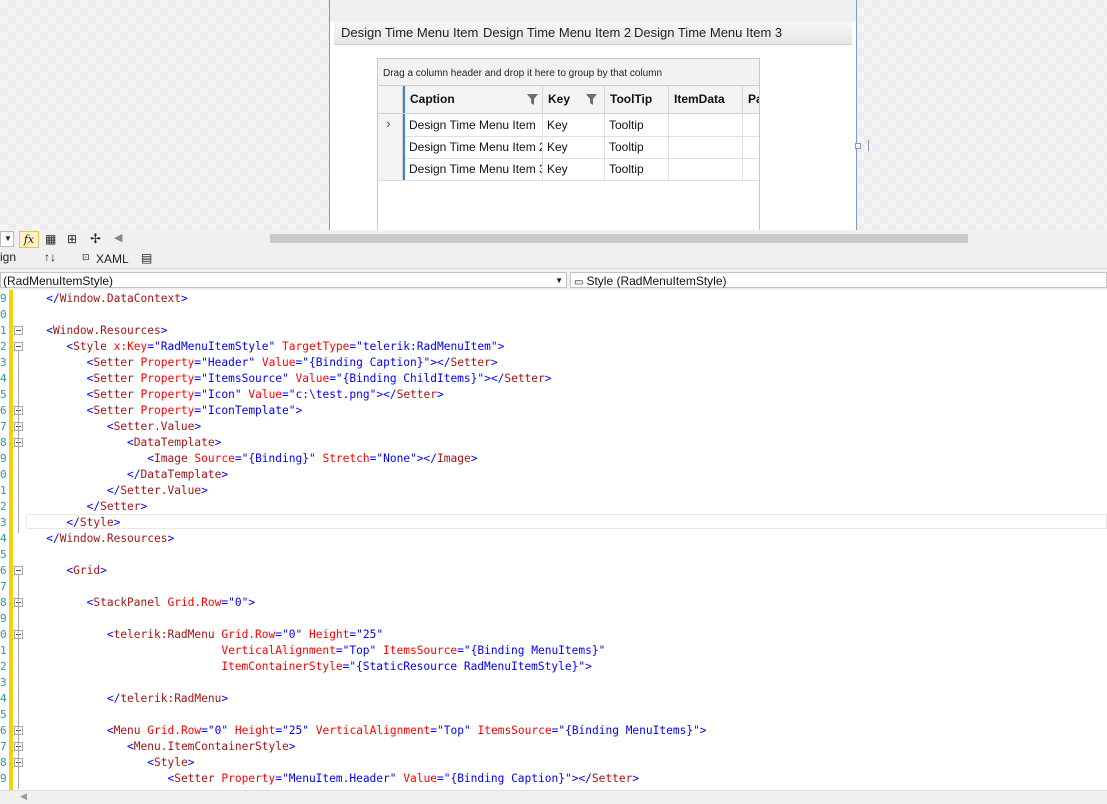  Describe the element at coordinates (553, 797) in the screenshot. I see `editor-horizontal-scrollbar: ◀` at that location.